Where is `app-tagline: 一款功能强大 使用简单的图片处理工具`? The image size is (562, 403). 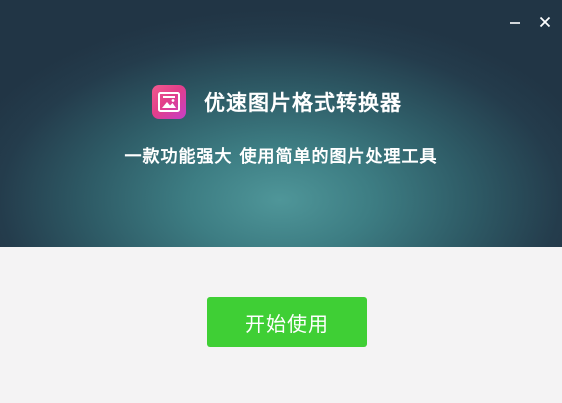 app-tagline: 一款功能强大 使用简单的图片处理工具 is located at coordinates (281, 157).